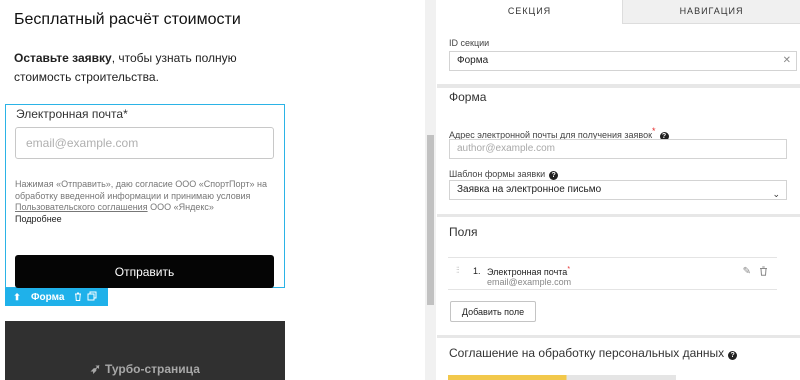 The width and height of the screenshot is (800, 380). What do you see at coordinates (180, 207) in the screenshot?
I see `consent-text-tail: ООО «Яндекс»` at bounding box center [180, 207].